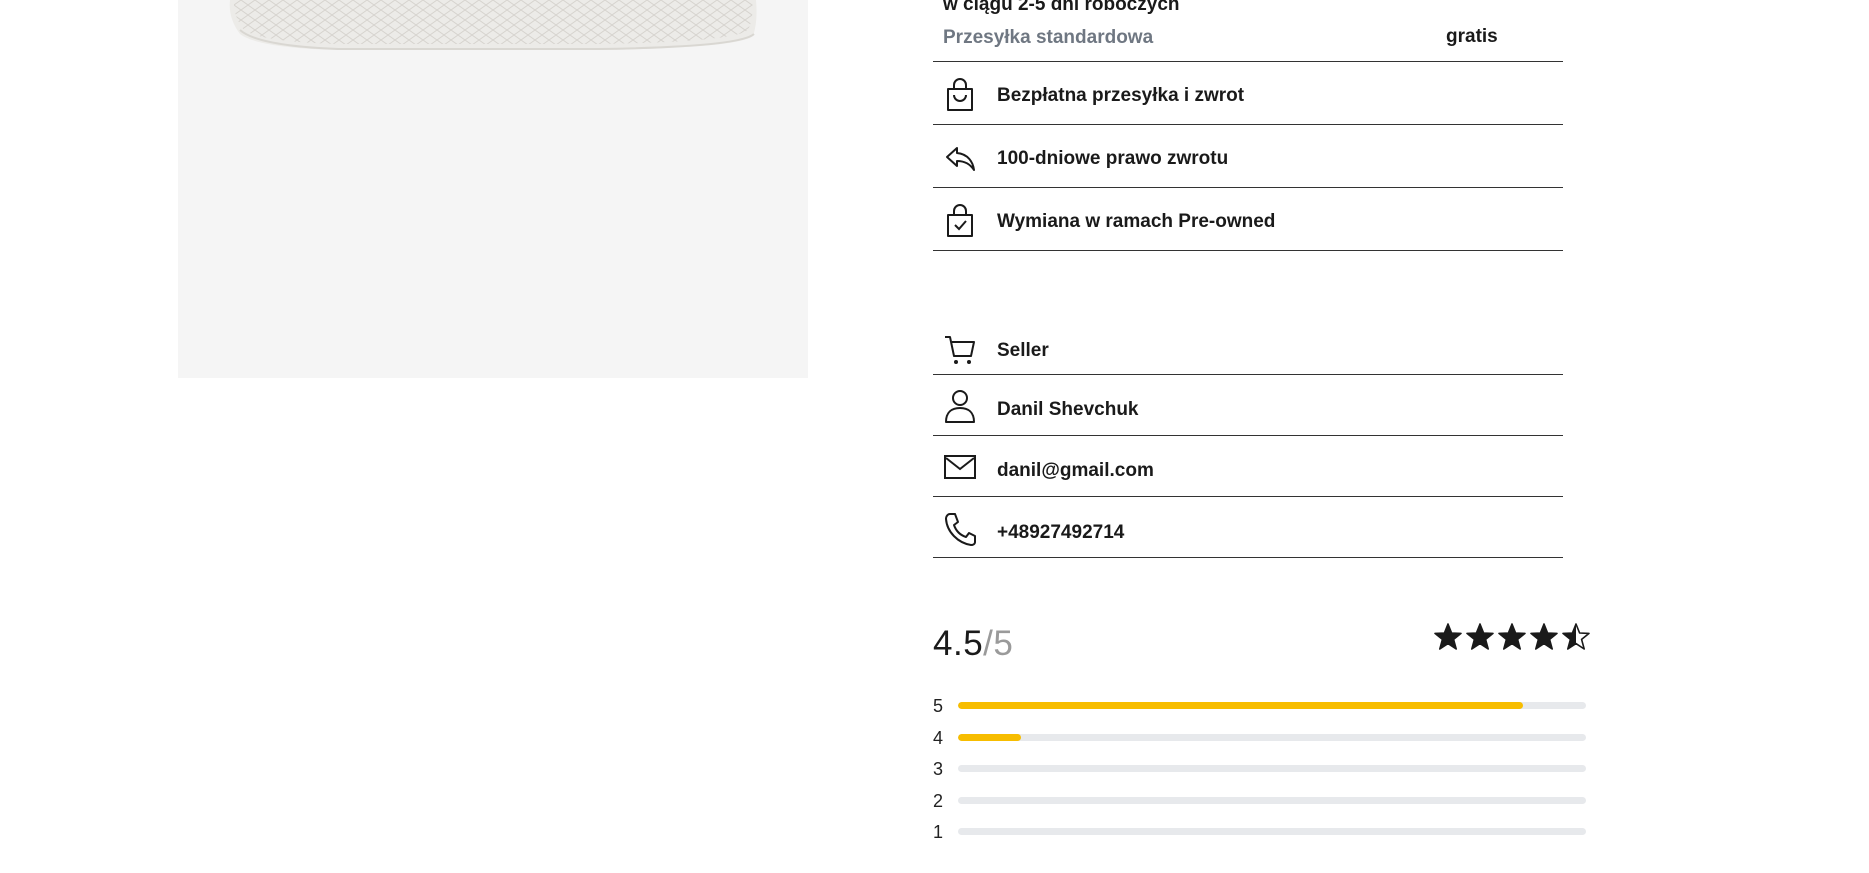 The image size is (1869, 873). Describe the element at coordinates (960, 468) in the screenshot. I see `mail-icon` at that location.